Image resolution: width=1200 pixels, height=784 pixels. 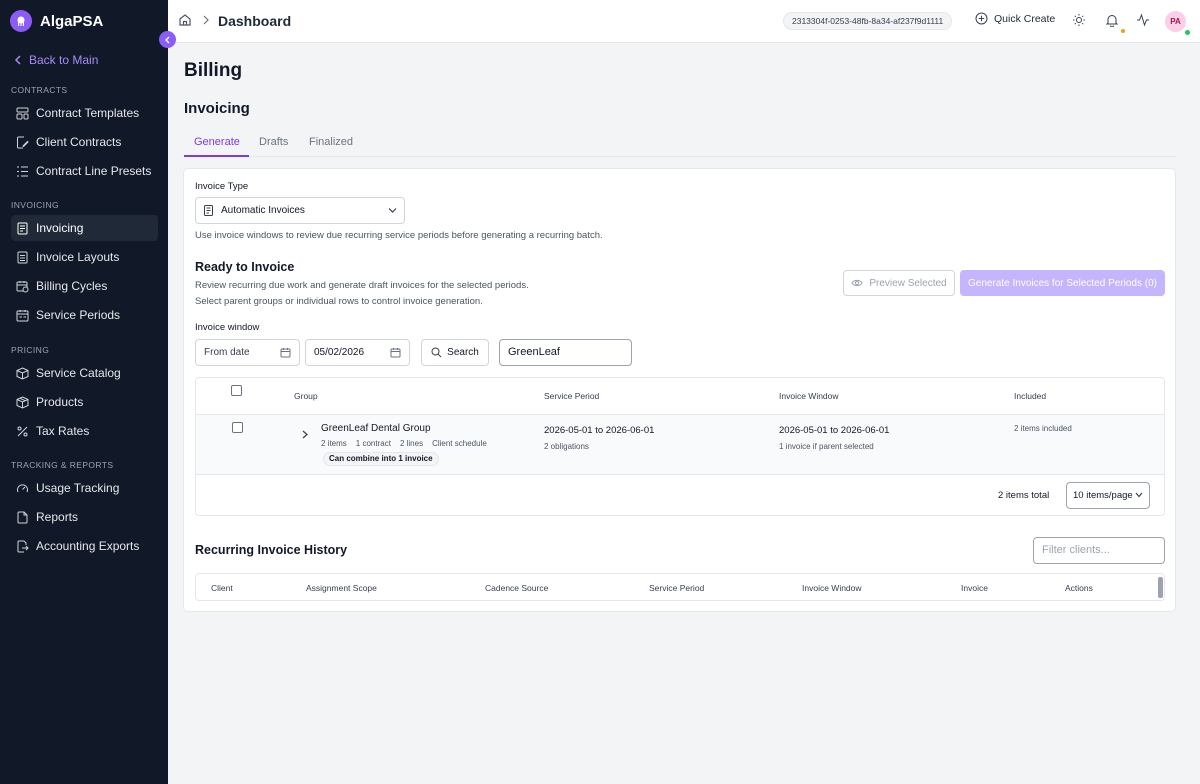 What do you see at coordinates (23, 142) in the screenshot?
I see `file-pen-icon` at bounding box center [23, 142].